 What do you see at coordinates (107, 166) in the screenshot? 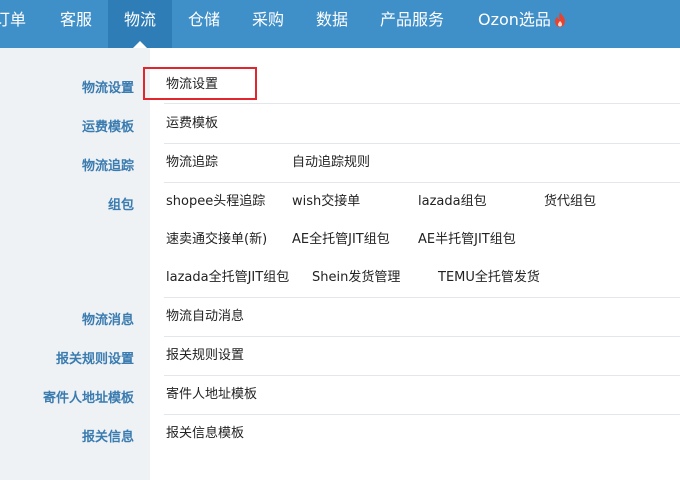
I see `label-logistics-tracking: 物流追踪` at bounding box center [107, 166].